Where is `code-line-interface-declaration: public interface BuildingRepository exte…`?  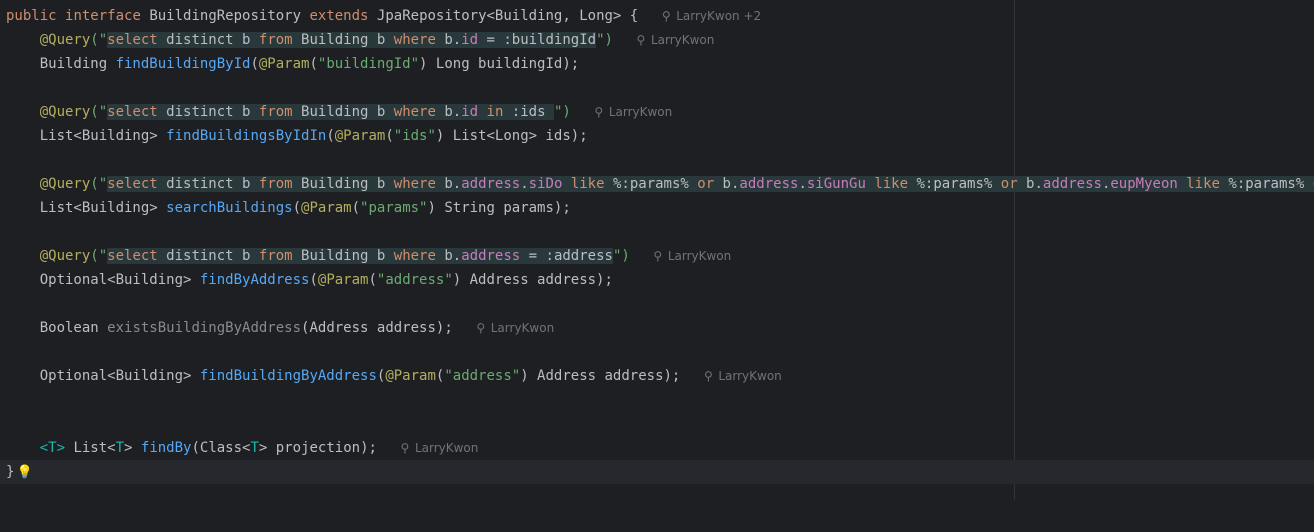 code-line-interface-declaration: public interface BuildingRepository exte… is located at coordinates (657, 16).